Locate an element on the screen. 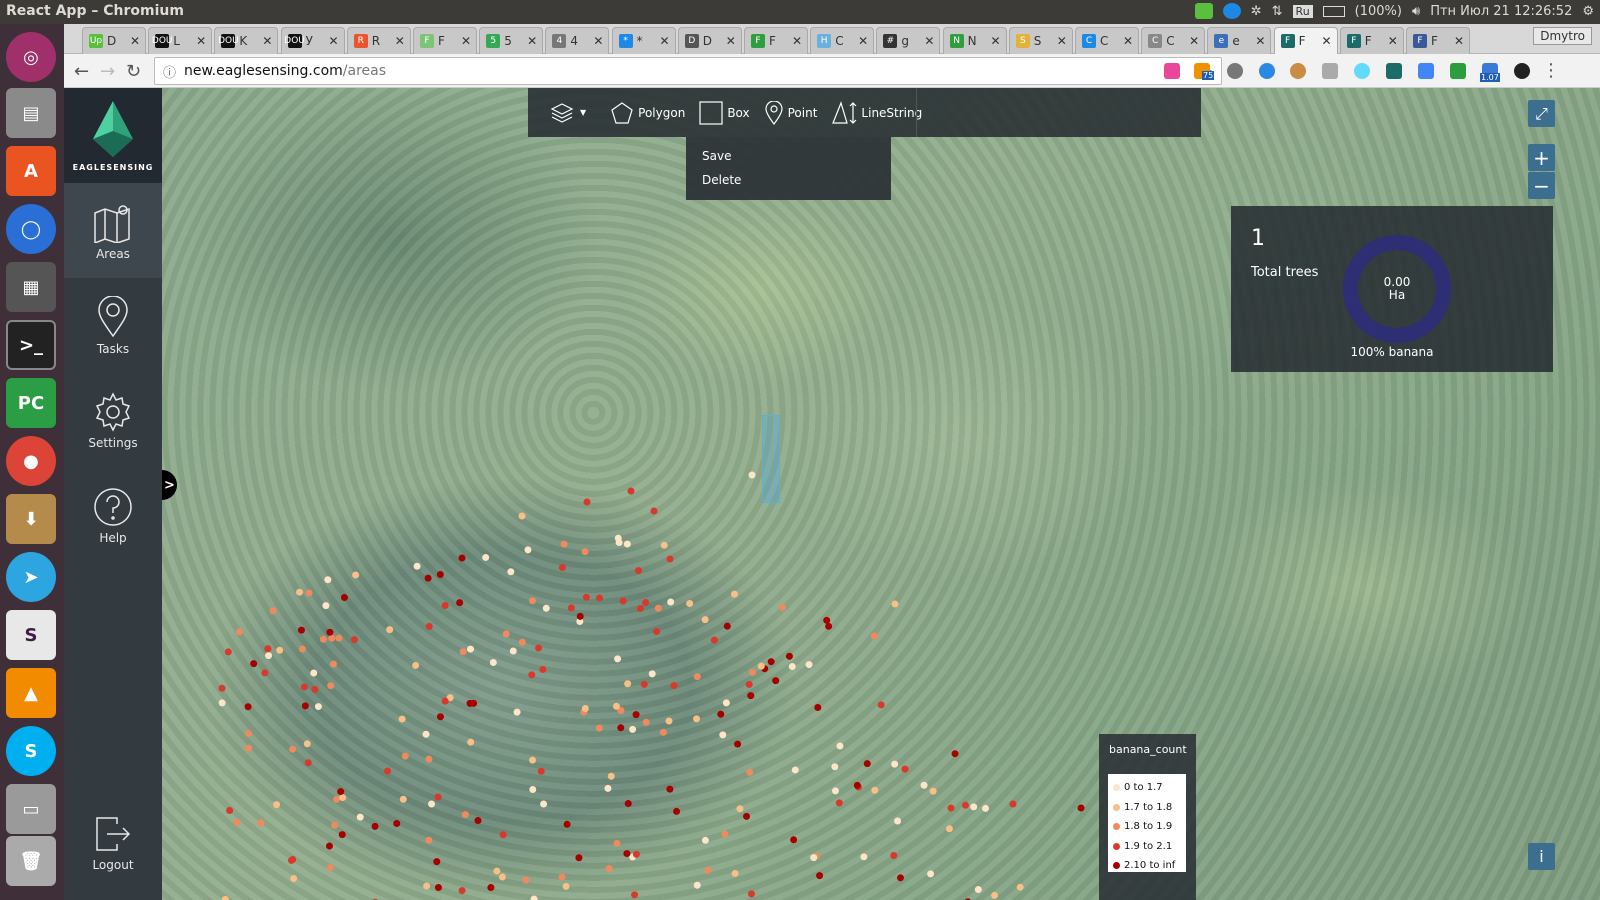  point-tool: Point is located at coordinates (790, 112).